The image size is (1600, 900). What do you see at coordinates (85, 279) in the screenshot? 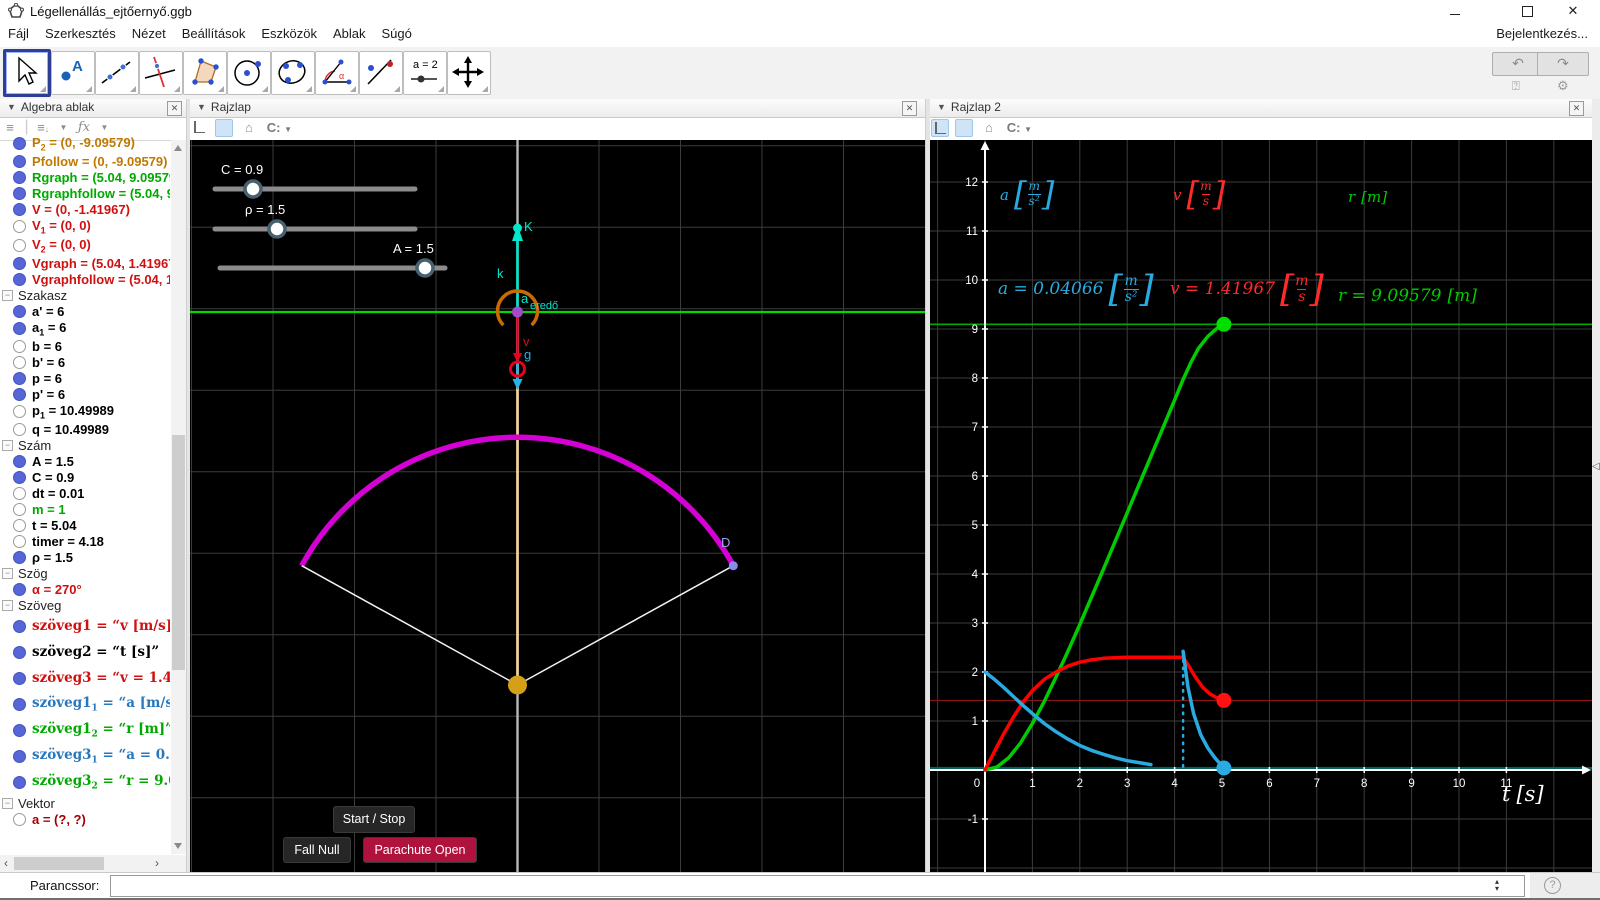
I see `algebra-row: Vgraphfollow = (5.04, 1.41967)` at bounding box center [85, 279].